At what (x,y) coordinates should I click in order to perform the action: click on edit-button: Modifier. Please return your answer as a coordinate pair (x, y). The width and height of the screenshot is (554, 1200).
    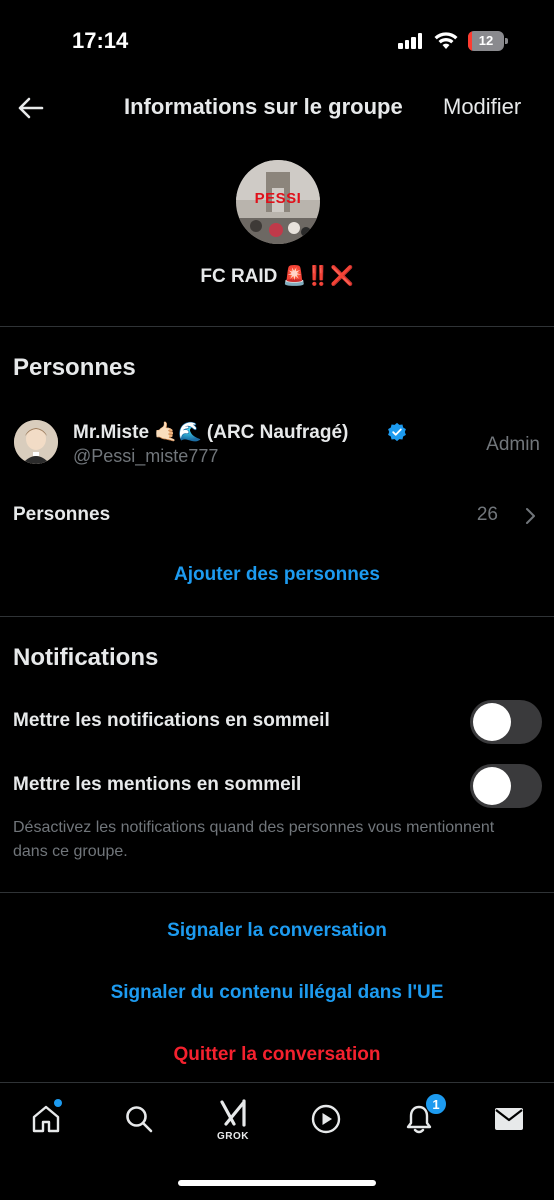
    Looking at the image, I should click on (482, 107).